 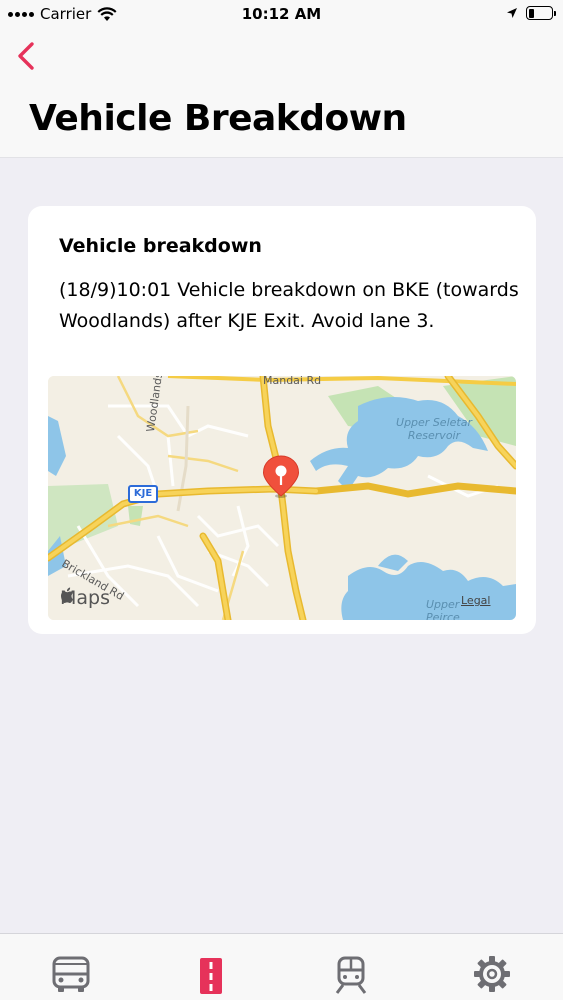 I want to click on tab-road, so click(x=211, y=974).